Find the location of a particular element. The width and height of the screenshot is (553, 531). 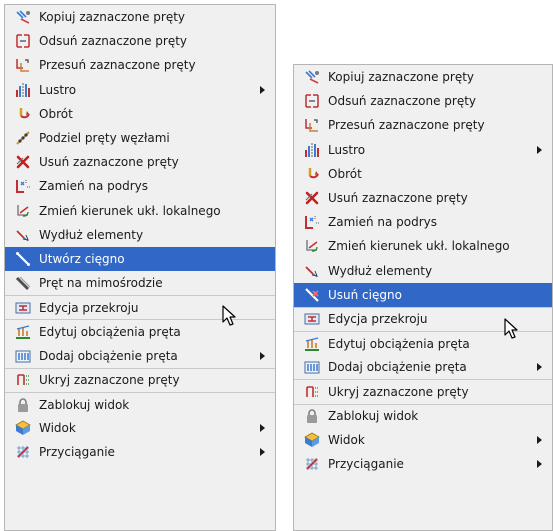

left-menu-item-copy-bars: Kopiuj zaznaczone pręty is located at coordinates (140, 17).